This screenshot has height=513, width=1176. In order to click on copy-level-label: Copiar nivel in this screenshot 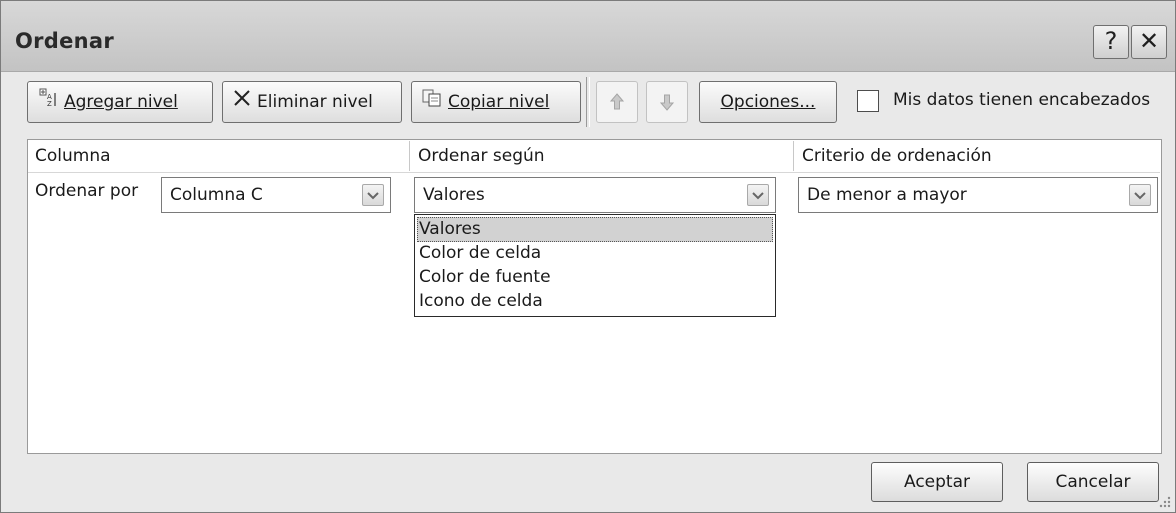, I will do `click(499, 102)`.